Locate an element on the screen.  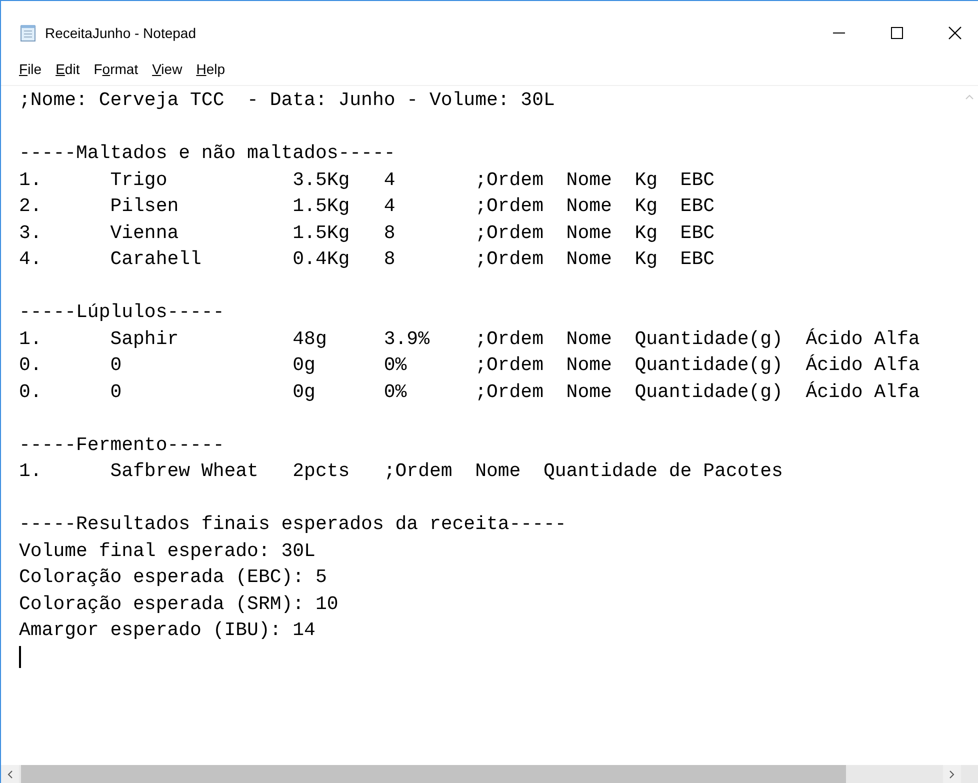
horizontal-scrollbar is located at coordinates (489, 774).